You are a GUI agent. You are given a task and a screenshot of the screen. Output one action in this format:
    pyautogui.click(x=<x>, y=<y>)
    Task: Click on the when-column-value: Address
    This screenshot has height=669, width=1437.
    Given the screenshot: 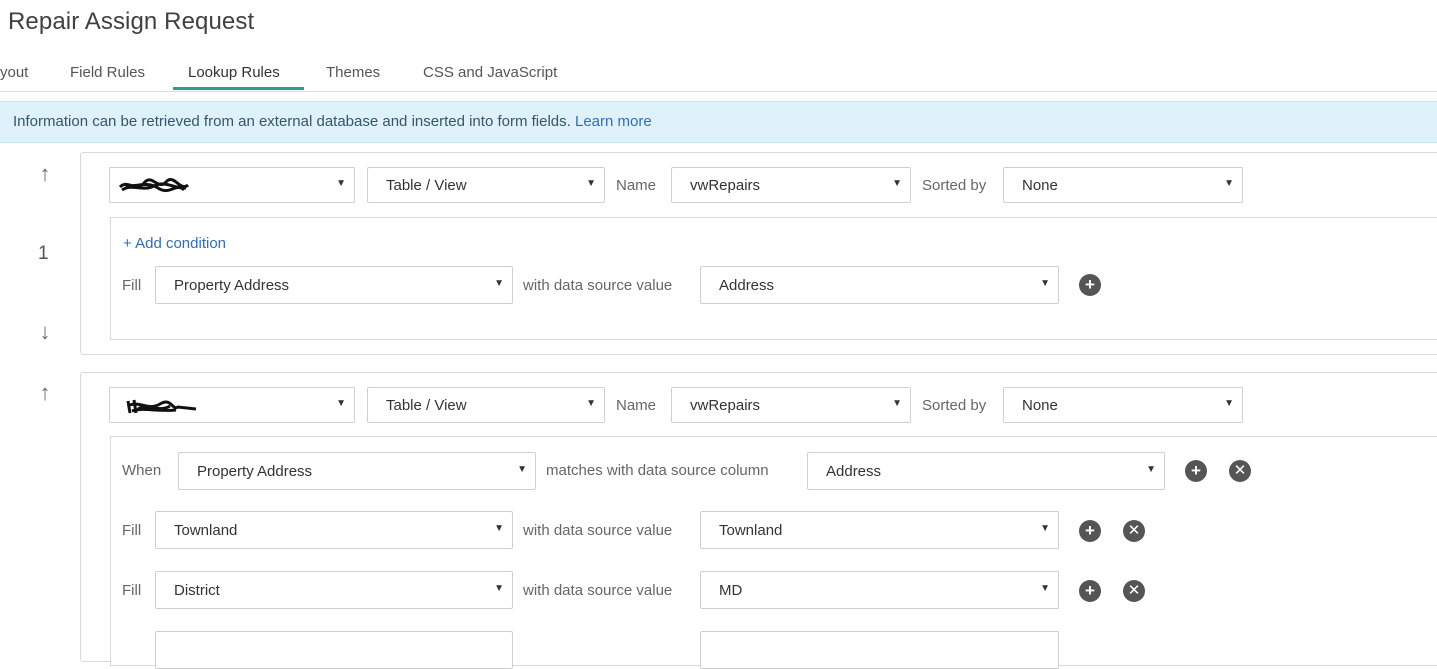 What is the action you would take?
    pyautogui.click(x=854, y=471)
    